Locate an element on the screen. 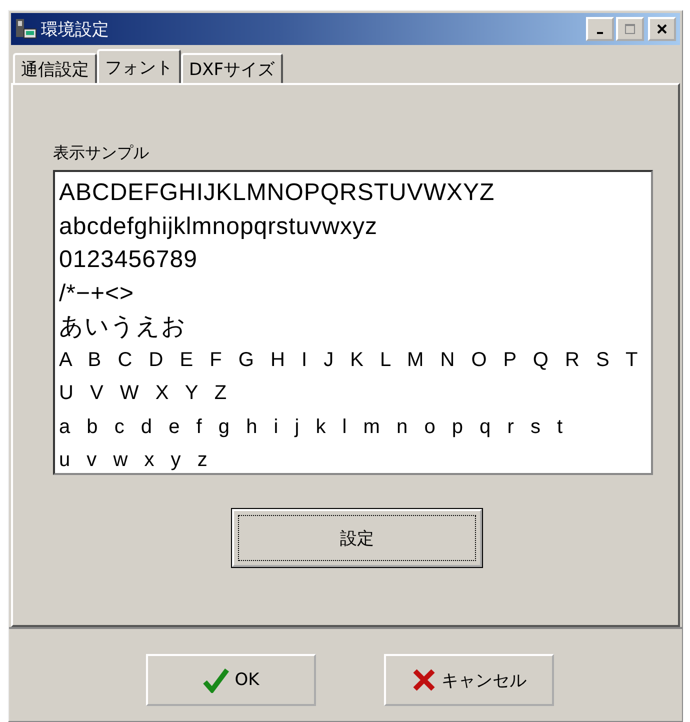  tab: 通信設定 is located at coordinates (55, 68).